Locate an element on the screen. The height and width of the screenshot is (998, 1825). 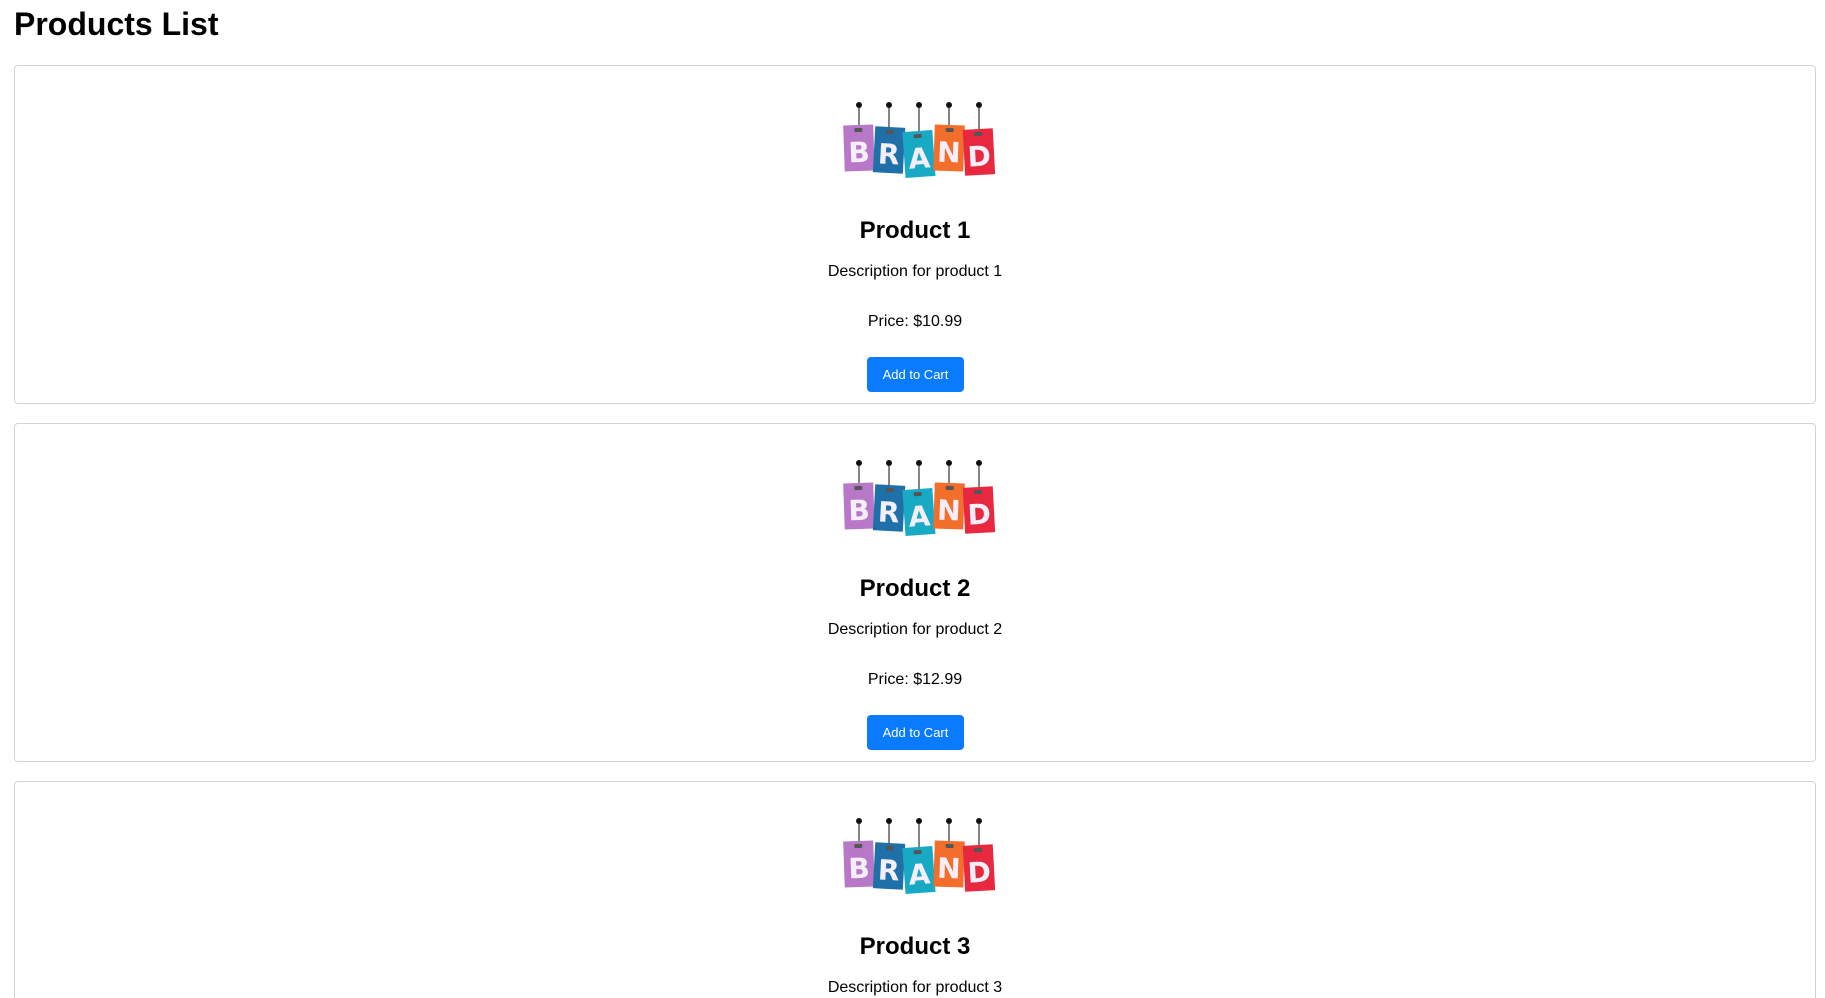
page-title: Products List is located at coordinates (116, 24).